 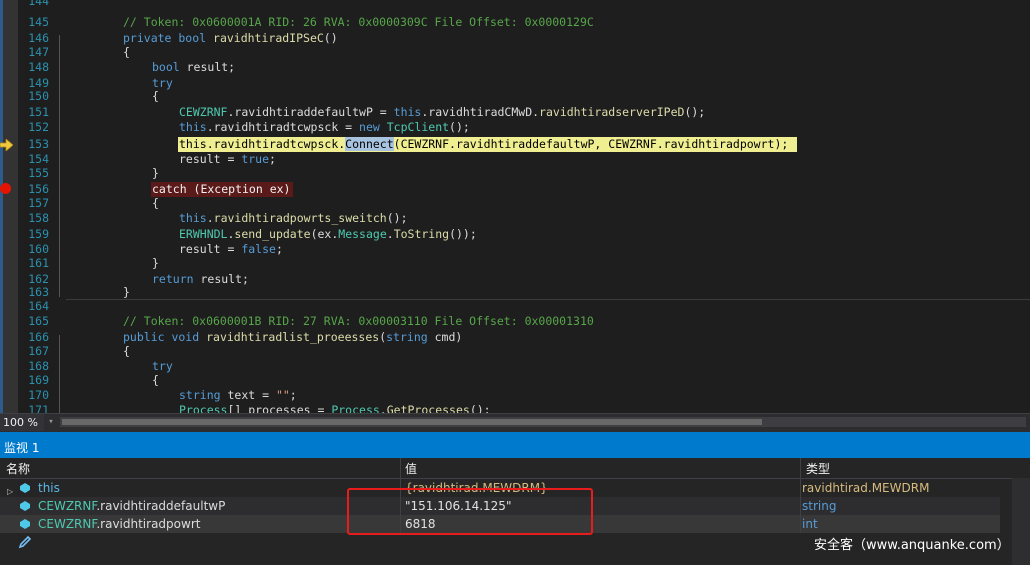 I want to click on line-number: 151, so click(x=38, y=112).